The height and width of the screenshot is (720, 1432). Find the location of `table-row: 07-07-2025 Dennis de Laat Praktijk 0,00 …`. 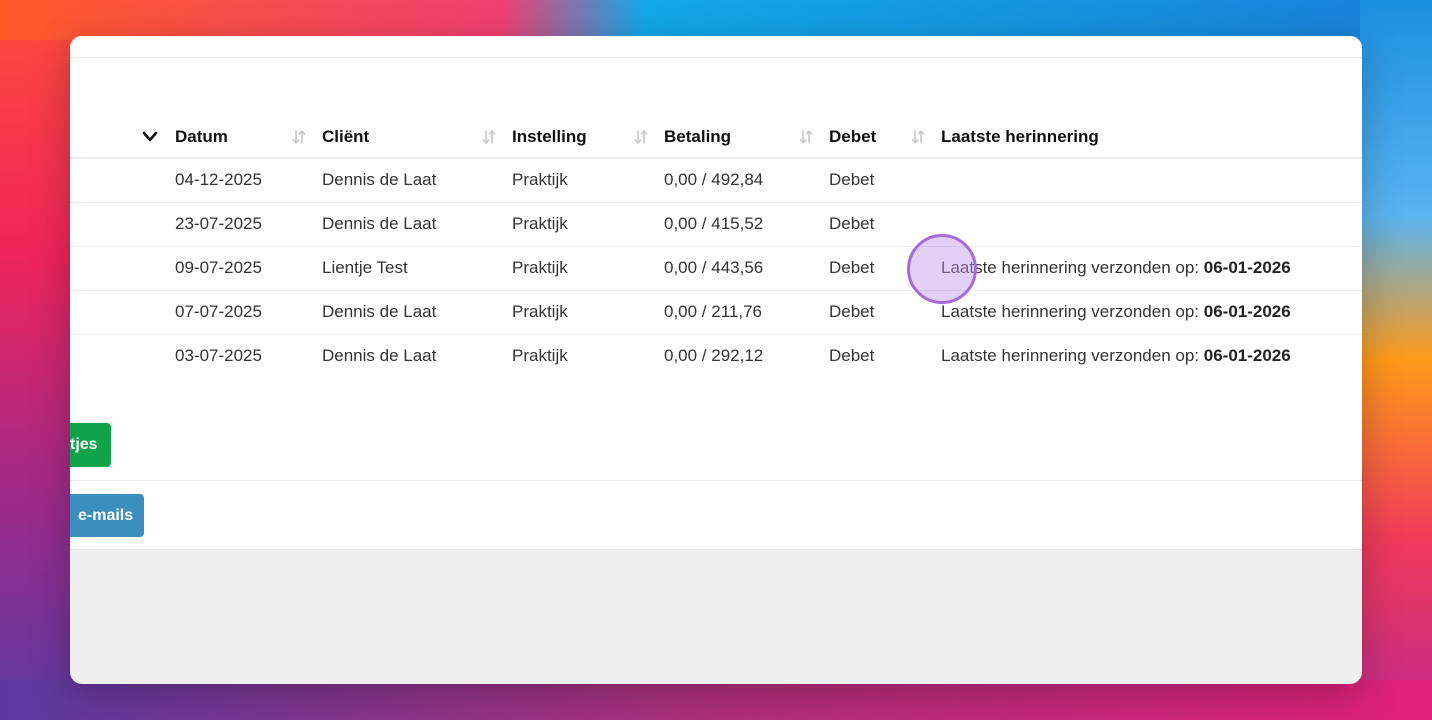

table-row: 07-07-2025 Dennis de Laat Praktijk 0,00 … is located at coordinates (716, 312).